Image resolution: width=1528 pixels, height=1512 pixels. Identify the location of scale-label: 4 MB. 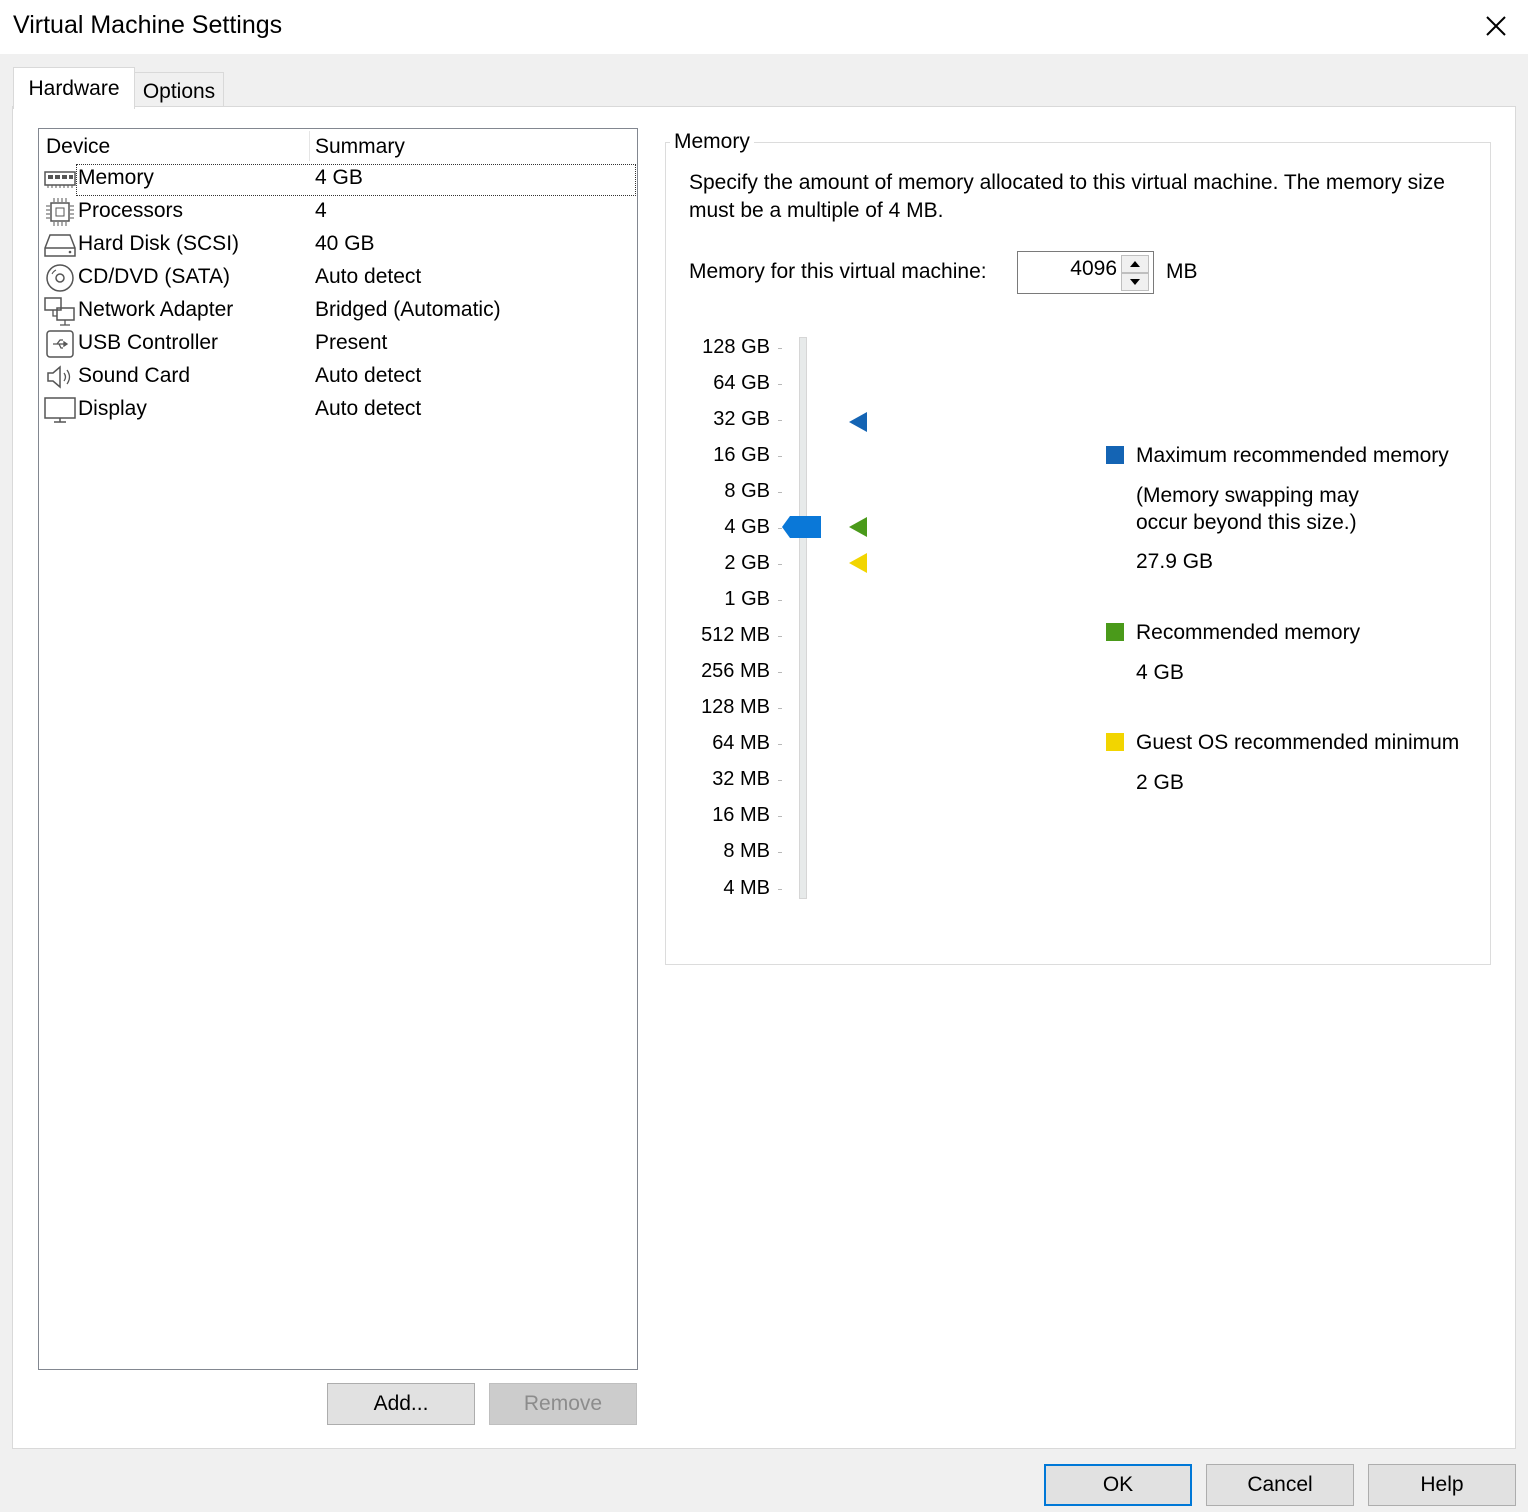
(746, 888).